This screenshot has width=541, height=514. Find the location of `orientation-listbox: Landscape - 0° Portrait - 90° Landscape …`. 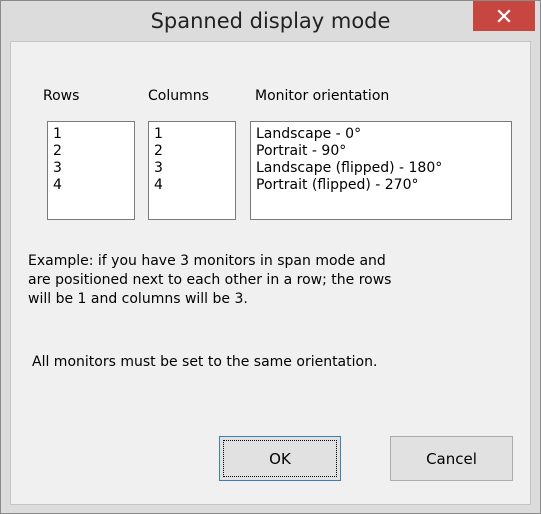

orientation-listbox: Landscape - 0° Portrait - 90° Landscape … is located at coordinates (381, 170).